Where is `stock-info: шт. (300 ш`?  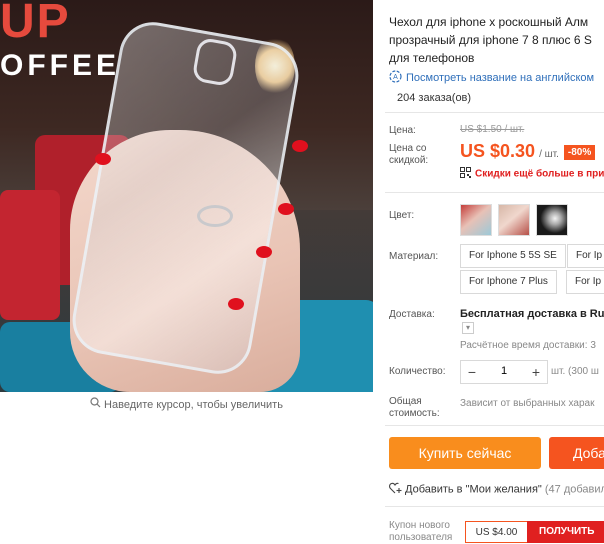
stock-info: шт. (300 ш is located at coordinates (575, 371).